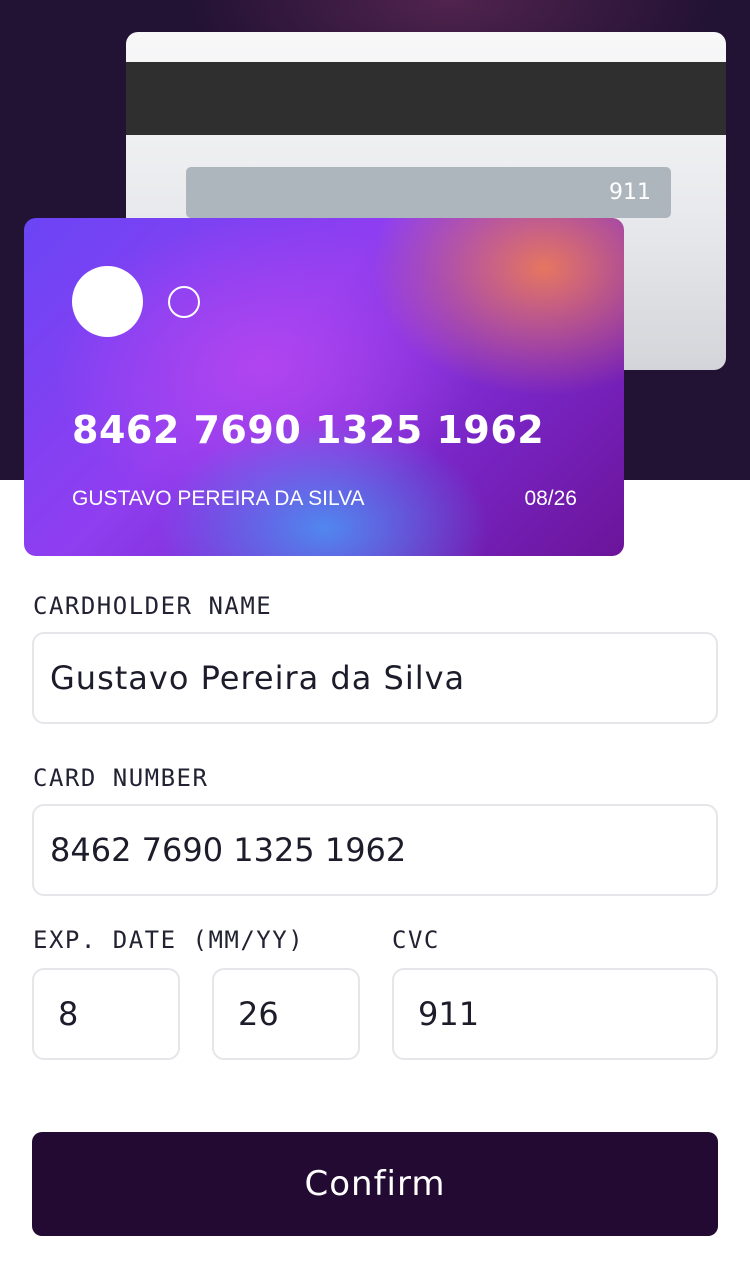 The height and width of the screenshot is (1284, 750). Describe the element at coordinates (218, 498) in the screenshot. I see `card-front-holder: GUSTAVO PEREIRA DA SILVA` at that location.